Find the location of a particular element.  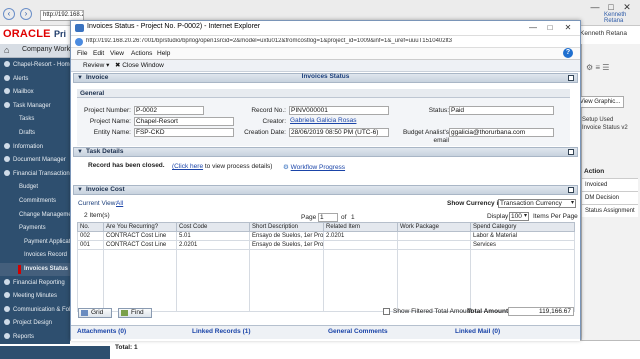

sidebar-item: Financial Reporting is located at coordinates (35, 283).